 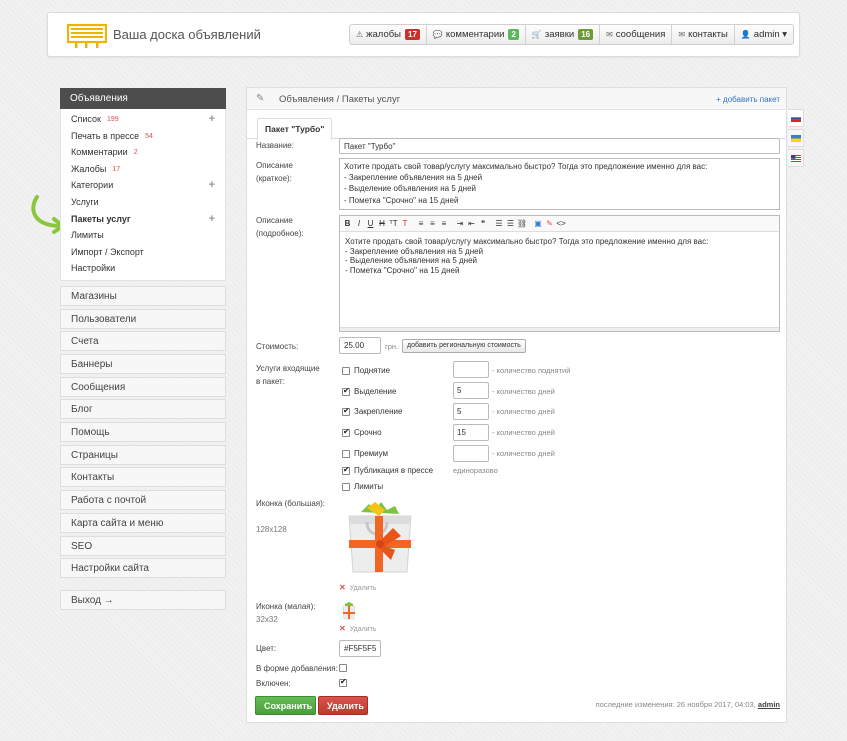 I want to click on sidebar-item-services: Услуги, so click(x=143, y=202).